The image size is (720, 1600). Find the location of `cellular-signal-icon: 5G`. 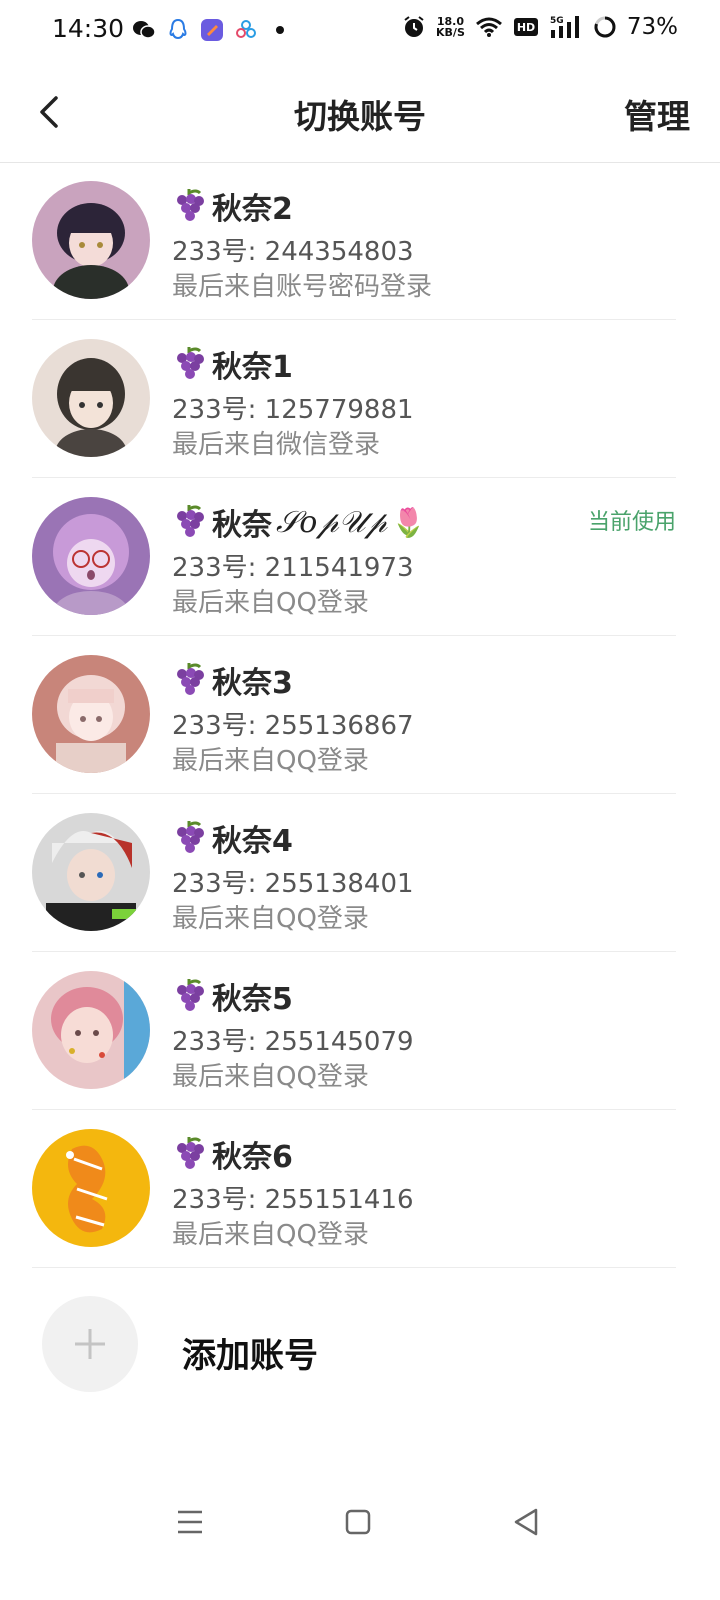

cellular-signal-icon: 5G is located at coordinates (566, 27).